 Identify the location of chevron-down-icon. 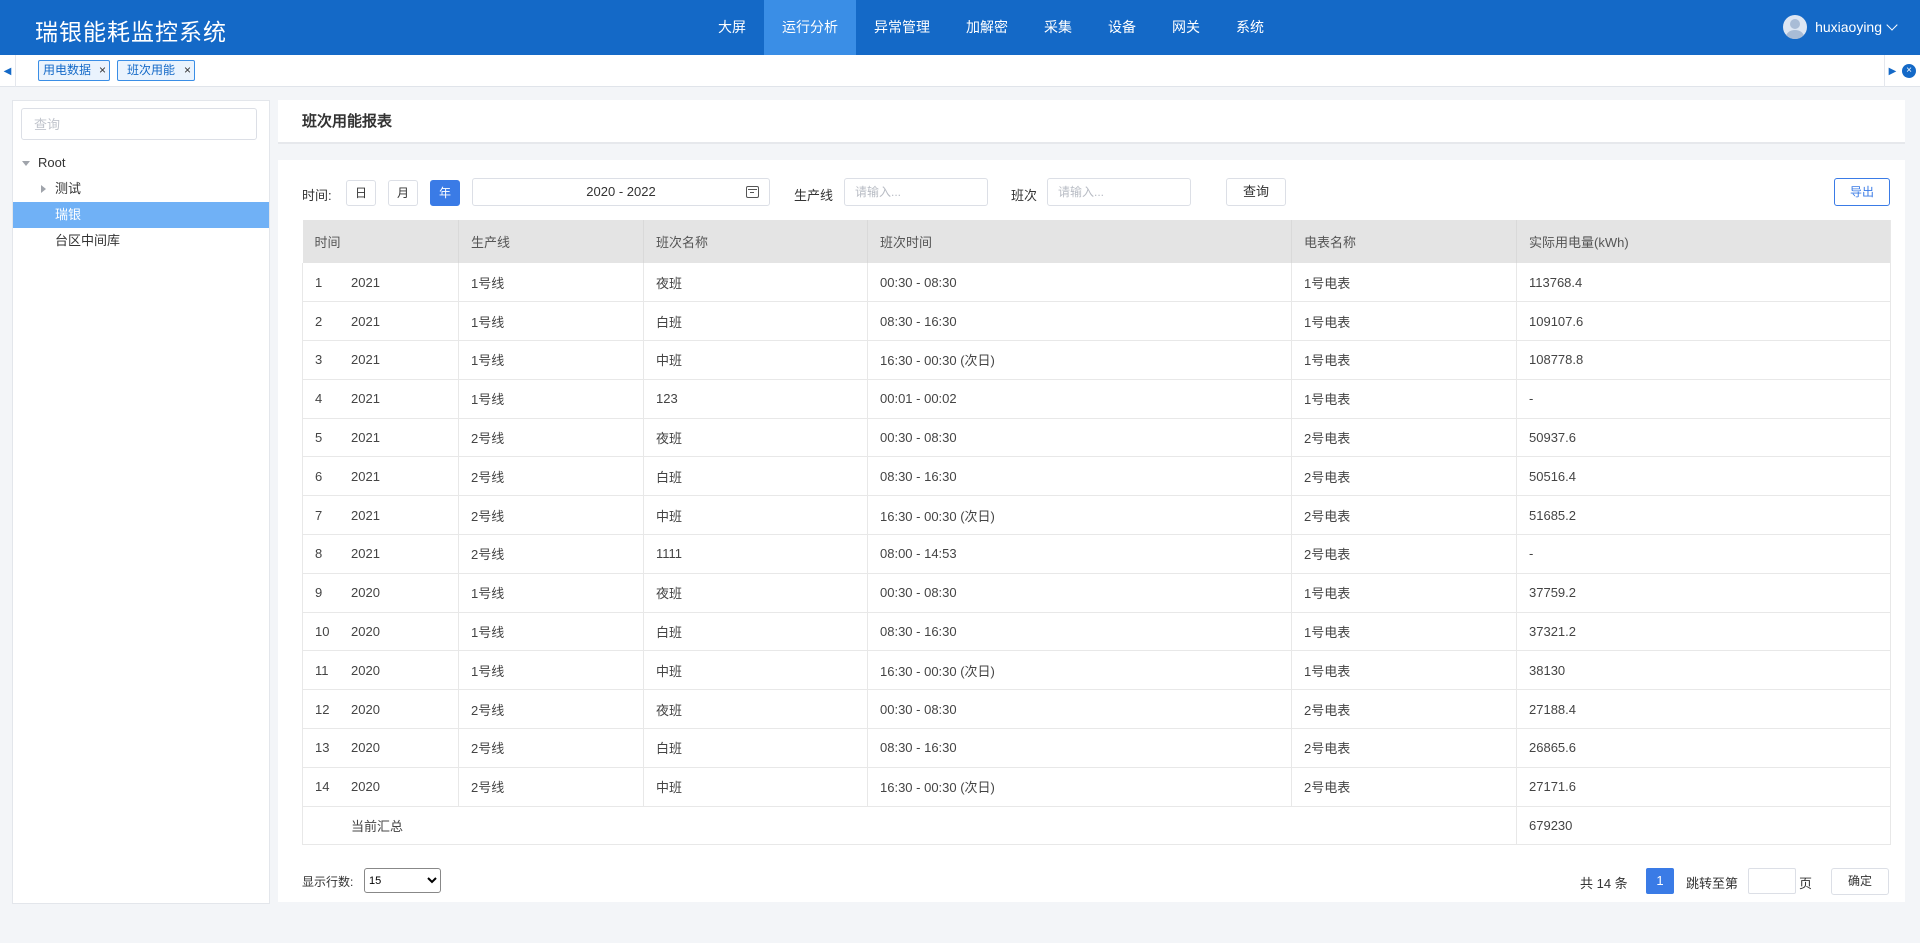
(1892, 25).